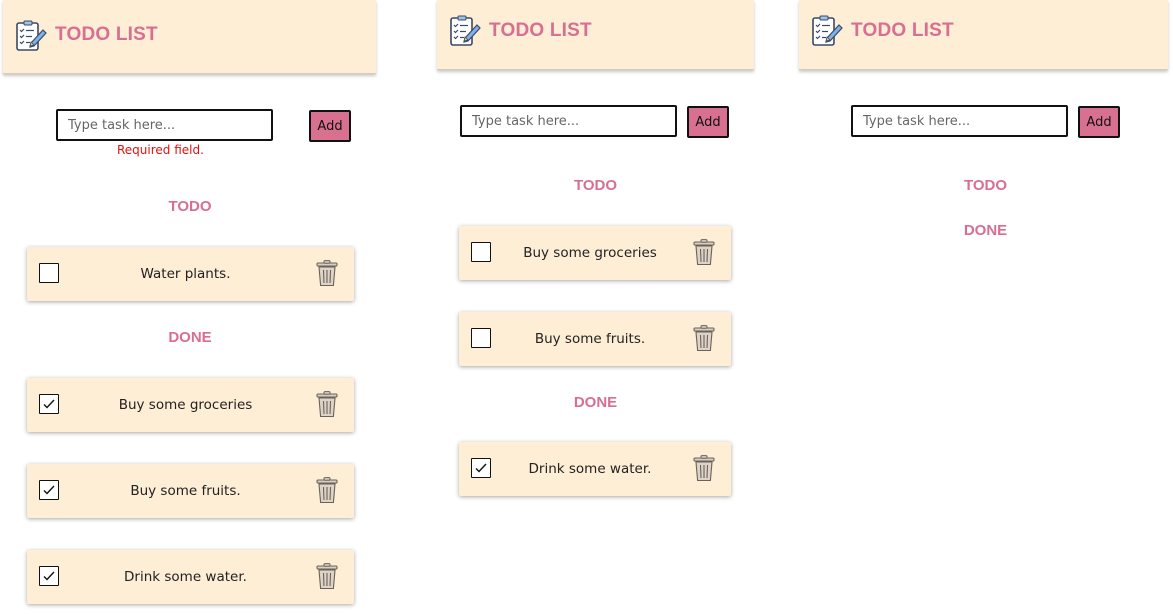 This screenshot has width=1173, height=614. What do you see at coordinates (185, 274) in the screenshot?
I see `task-label: Water plants.` at bounding box center [185, 274].